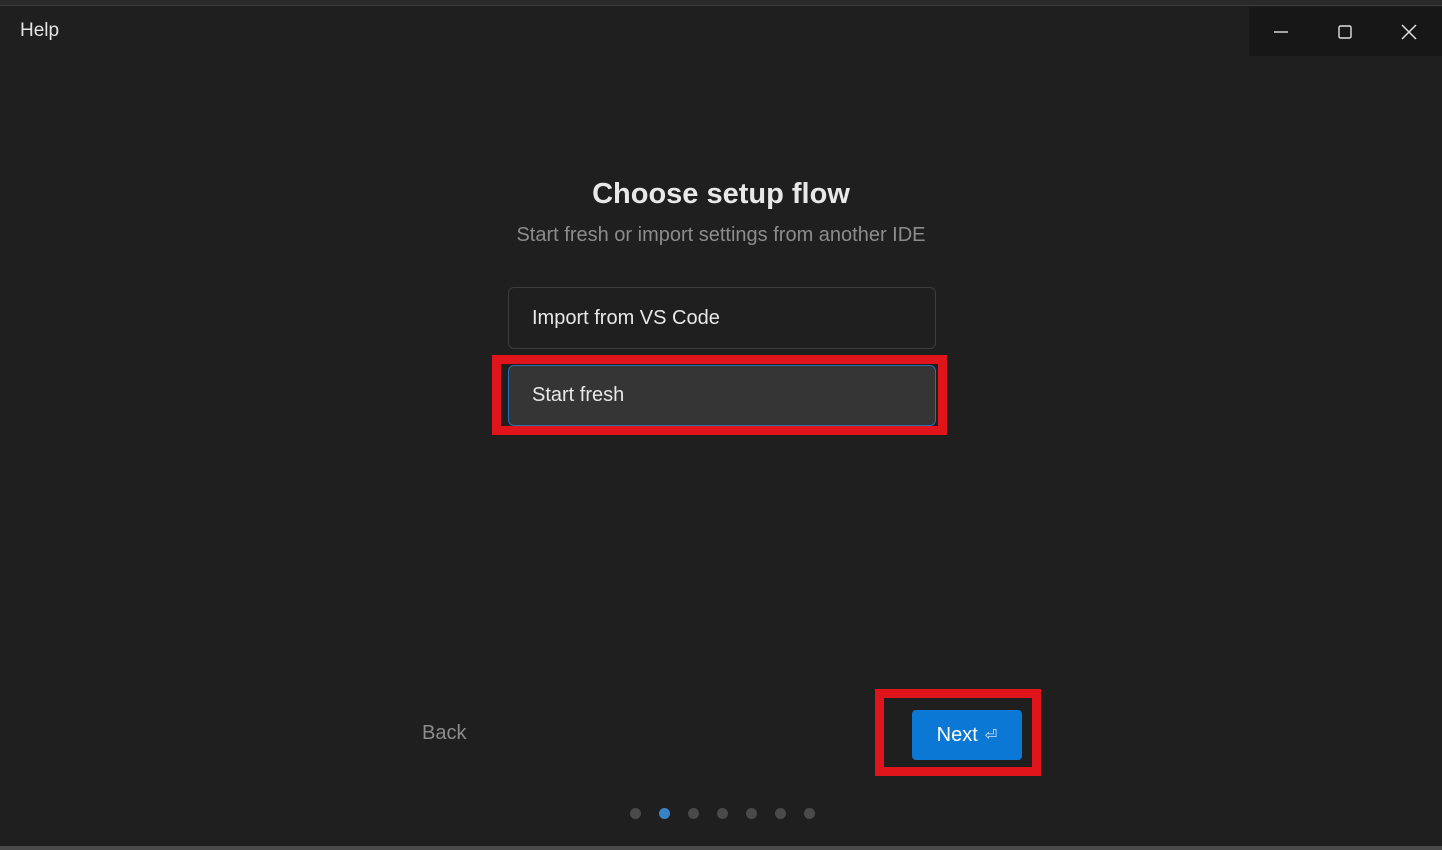  What do you see at coordinates (721, 3) in the screenshot?
I see `window-top-border` at bounding box center [721, 3].